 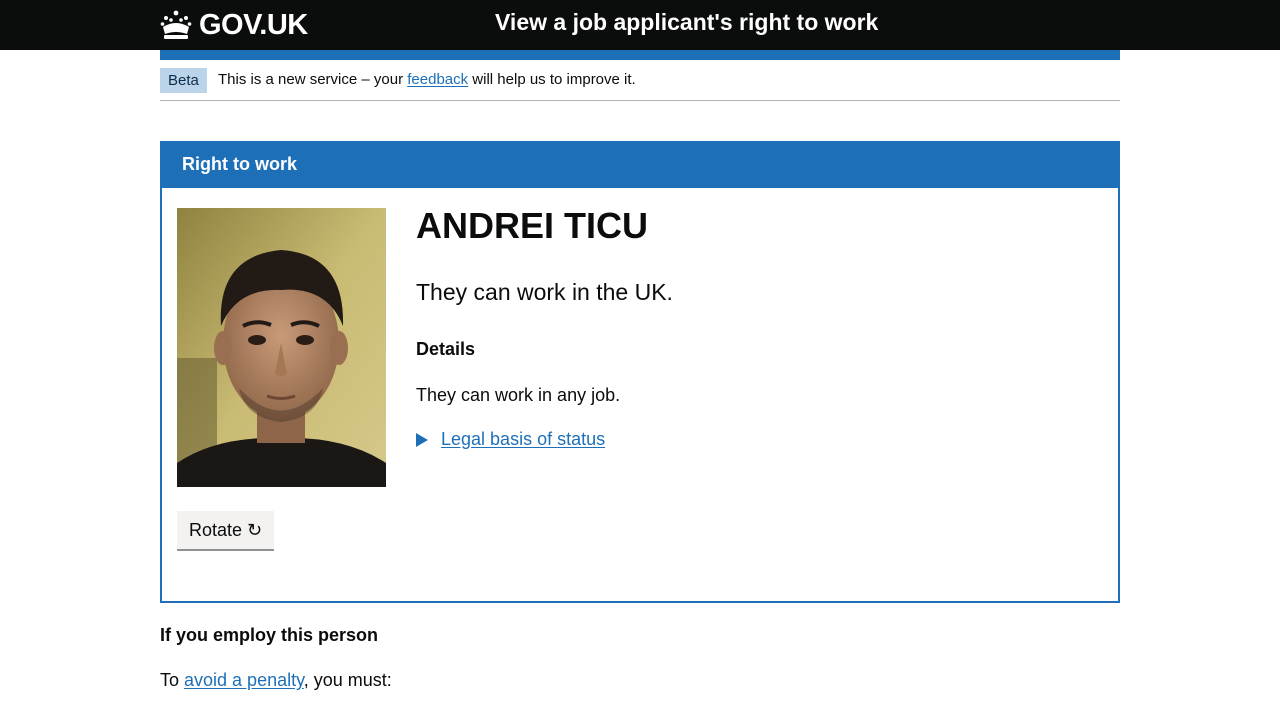 I want to click on penalty-text-before: To, so click(x=172, y=680).